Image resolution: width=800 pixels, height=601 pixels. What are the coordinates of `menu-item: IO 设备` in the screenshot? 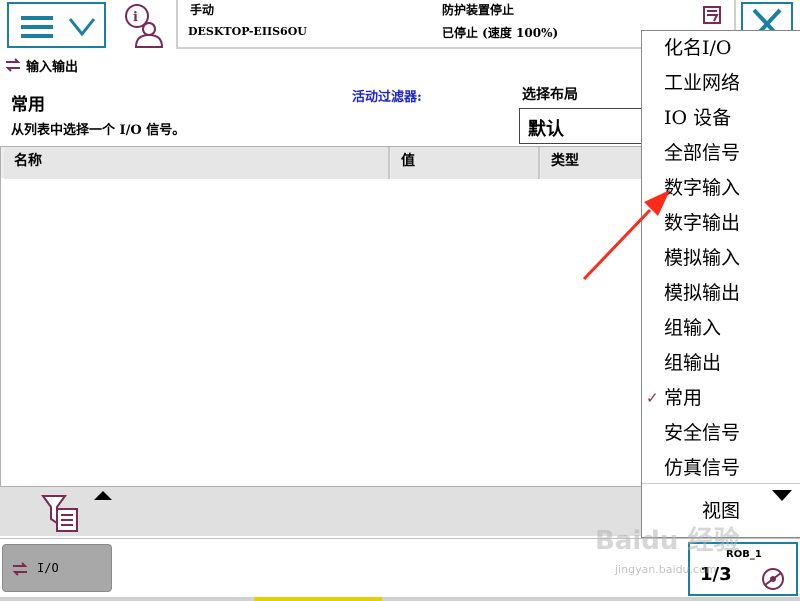 It's located at (721, 118).